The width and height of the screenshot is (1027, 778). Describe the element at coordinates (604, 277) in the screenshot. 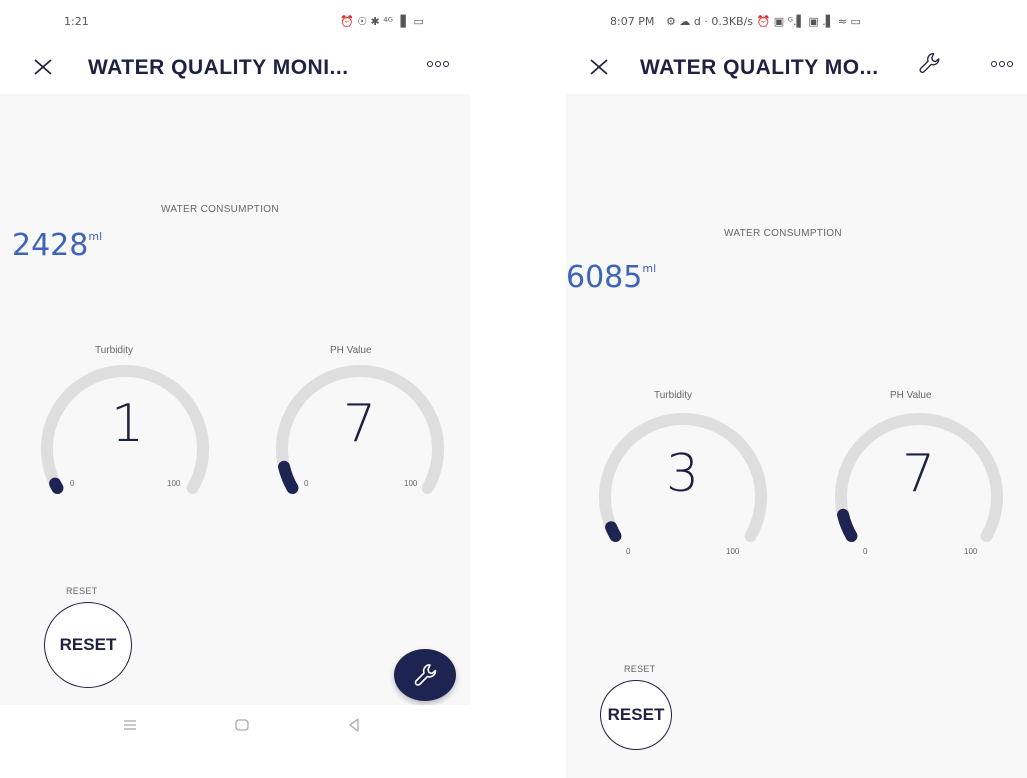

I see `consumption-number: 6085` at that location.